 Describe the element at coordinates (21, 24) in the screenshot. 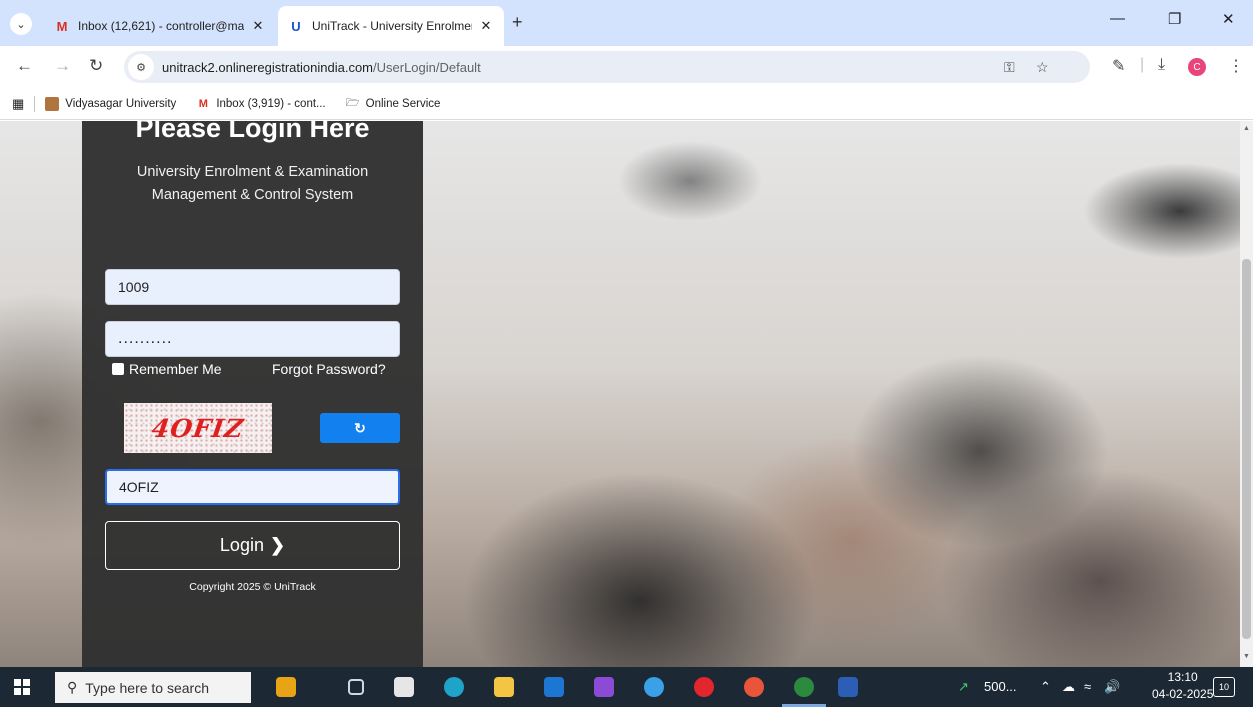

I see `tab-search-icon: ⌄` at that location.